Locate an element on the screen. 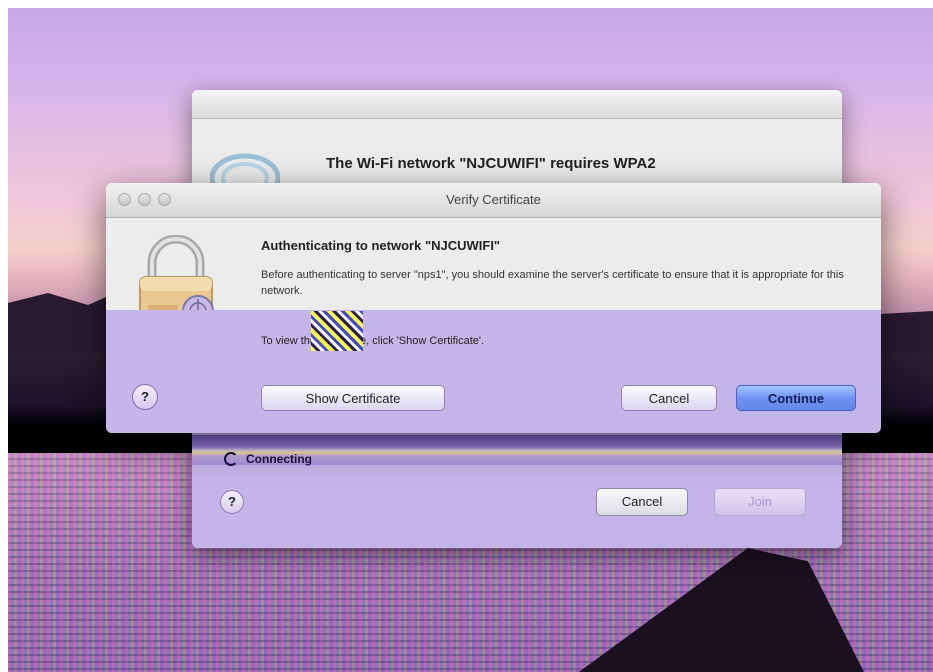  wifi-join-help-button: ? is located at coordinates (232, 502).